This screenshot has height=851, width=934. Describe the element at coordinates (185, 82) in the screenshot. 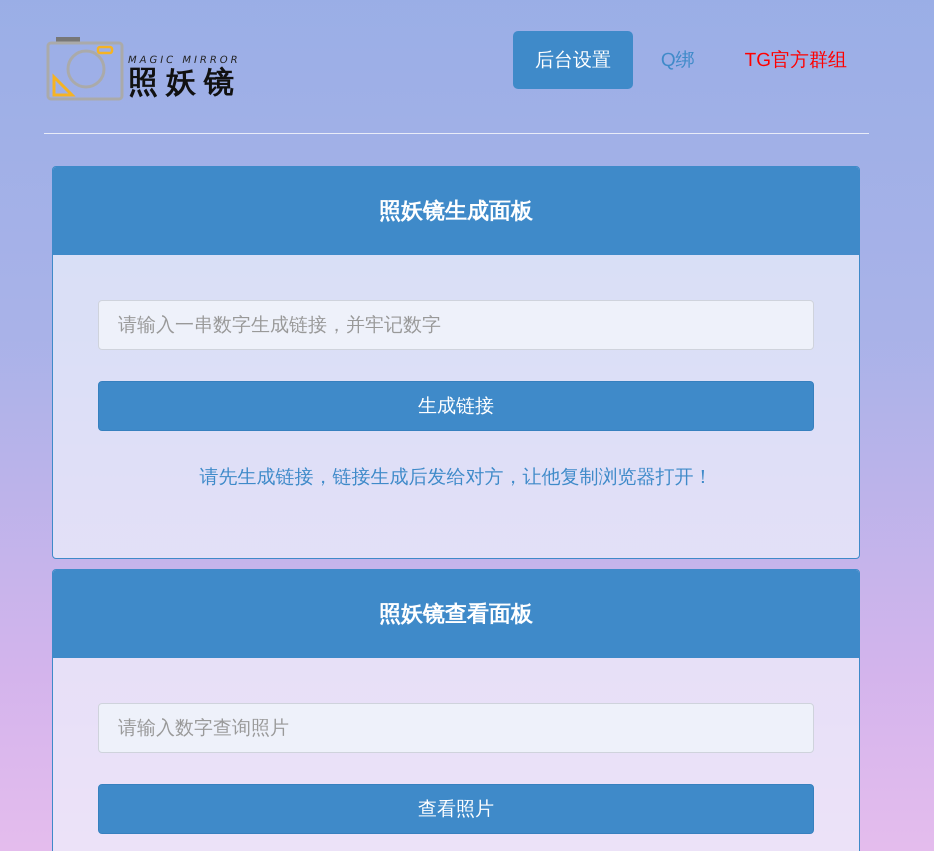

I see `logo-name: 照妖镜` at that location.